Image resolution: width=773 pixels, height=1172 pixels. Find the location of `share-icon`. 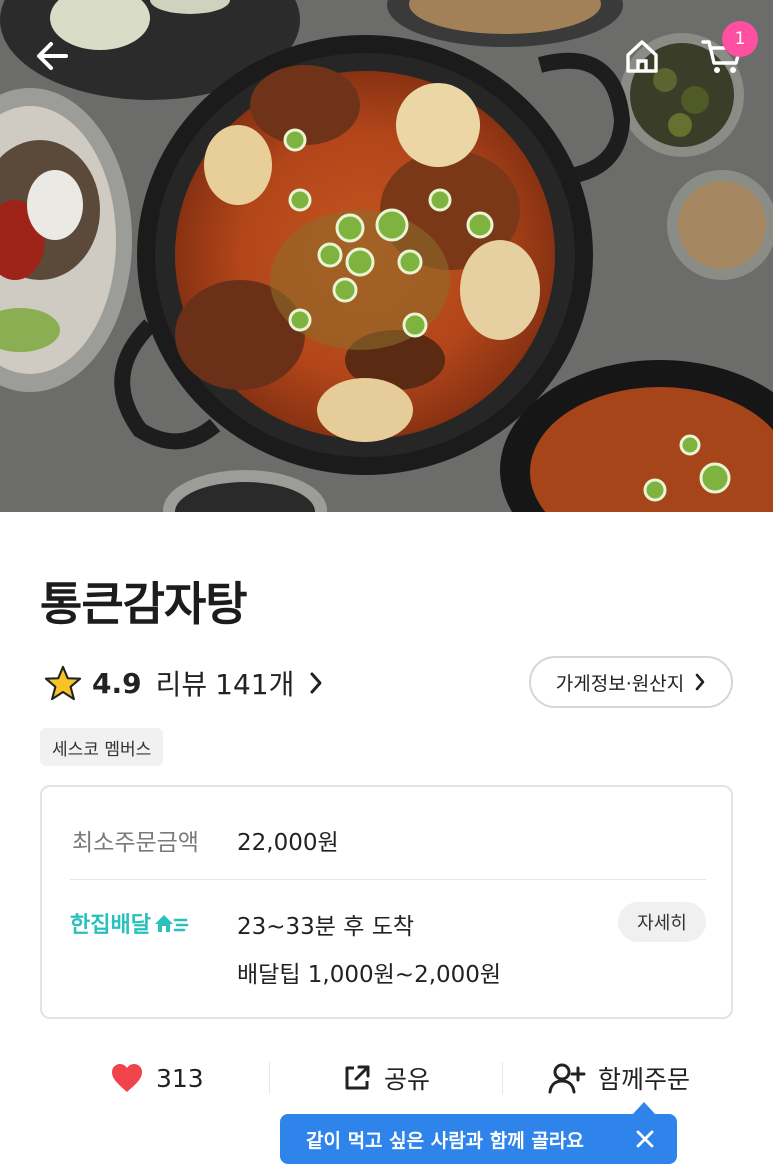

share-icon is located at coordinates (357, 1077).